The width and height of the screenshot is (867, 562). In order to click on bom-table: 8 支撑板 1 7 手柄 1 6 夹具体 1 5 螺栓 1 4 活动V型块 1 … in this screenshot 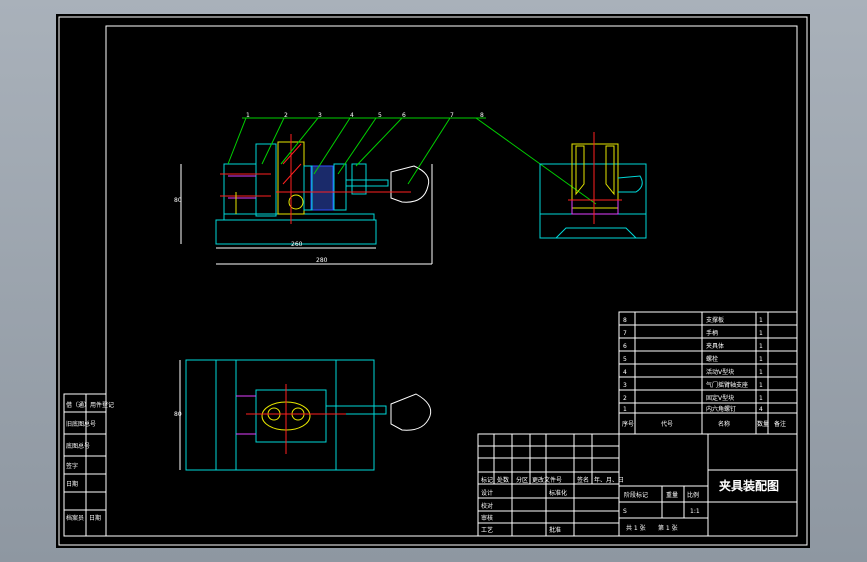, I will do `click(708, 373)`.